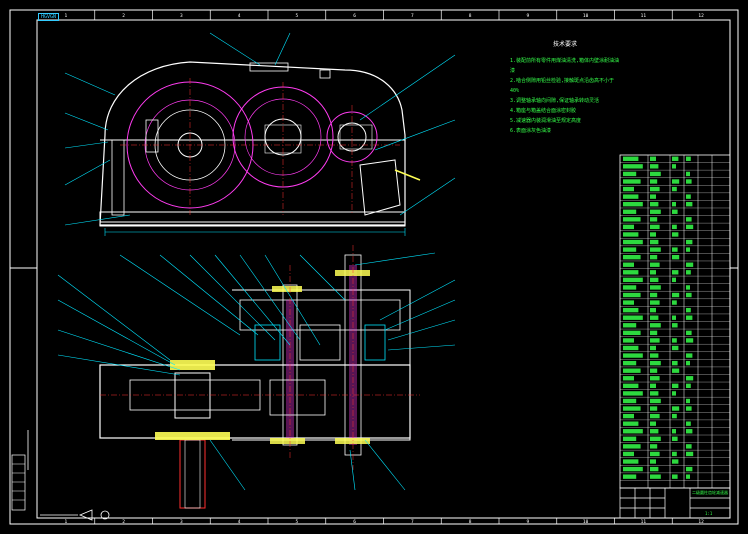 The width and height of the screenshot is (748, 534). I want to click on ruler-label: 3, so click(181, 16).